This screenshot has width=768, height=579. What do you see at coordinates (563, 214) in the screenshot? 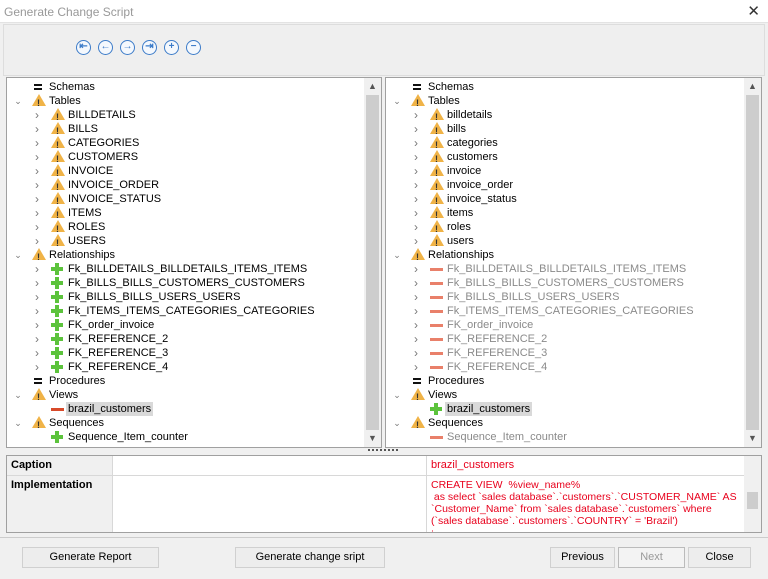
I see `tree-item: › items` at bounding box center [563, 214].